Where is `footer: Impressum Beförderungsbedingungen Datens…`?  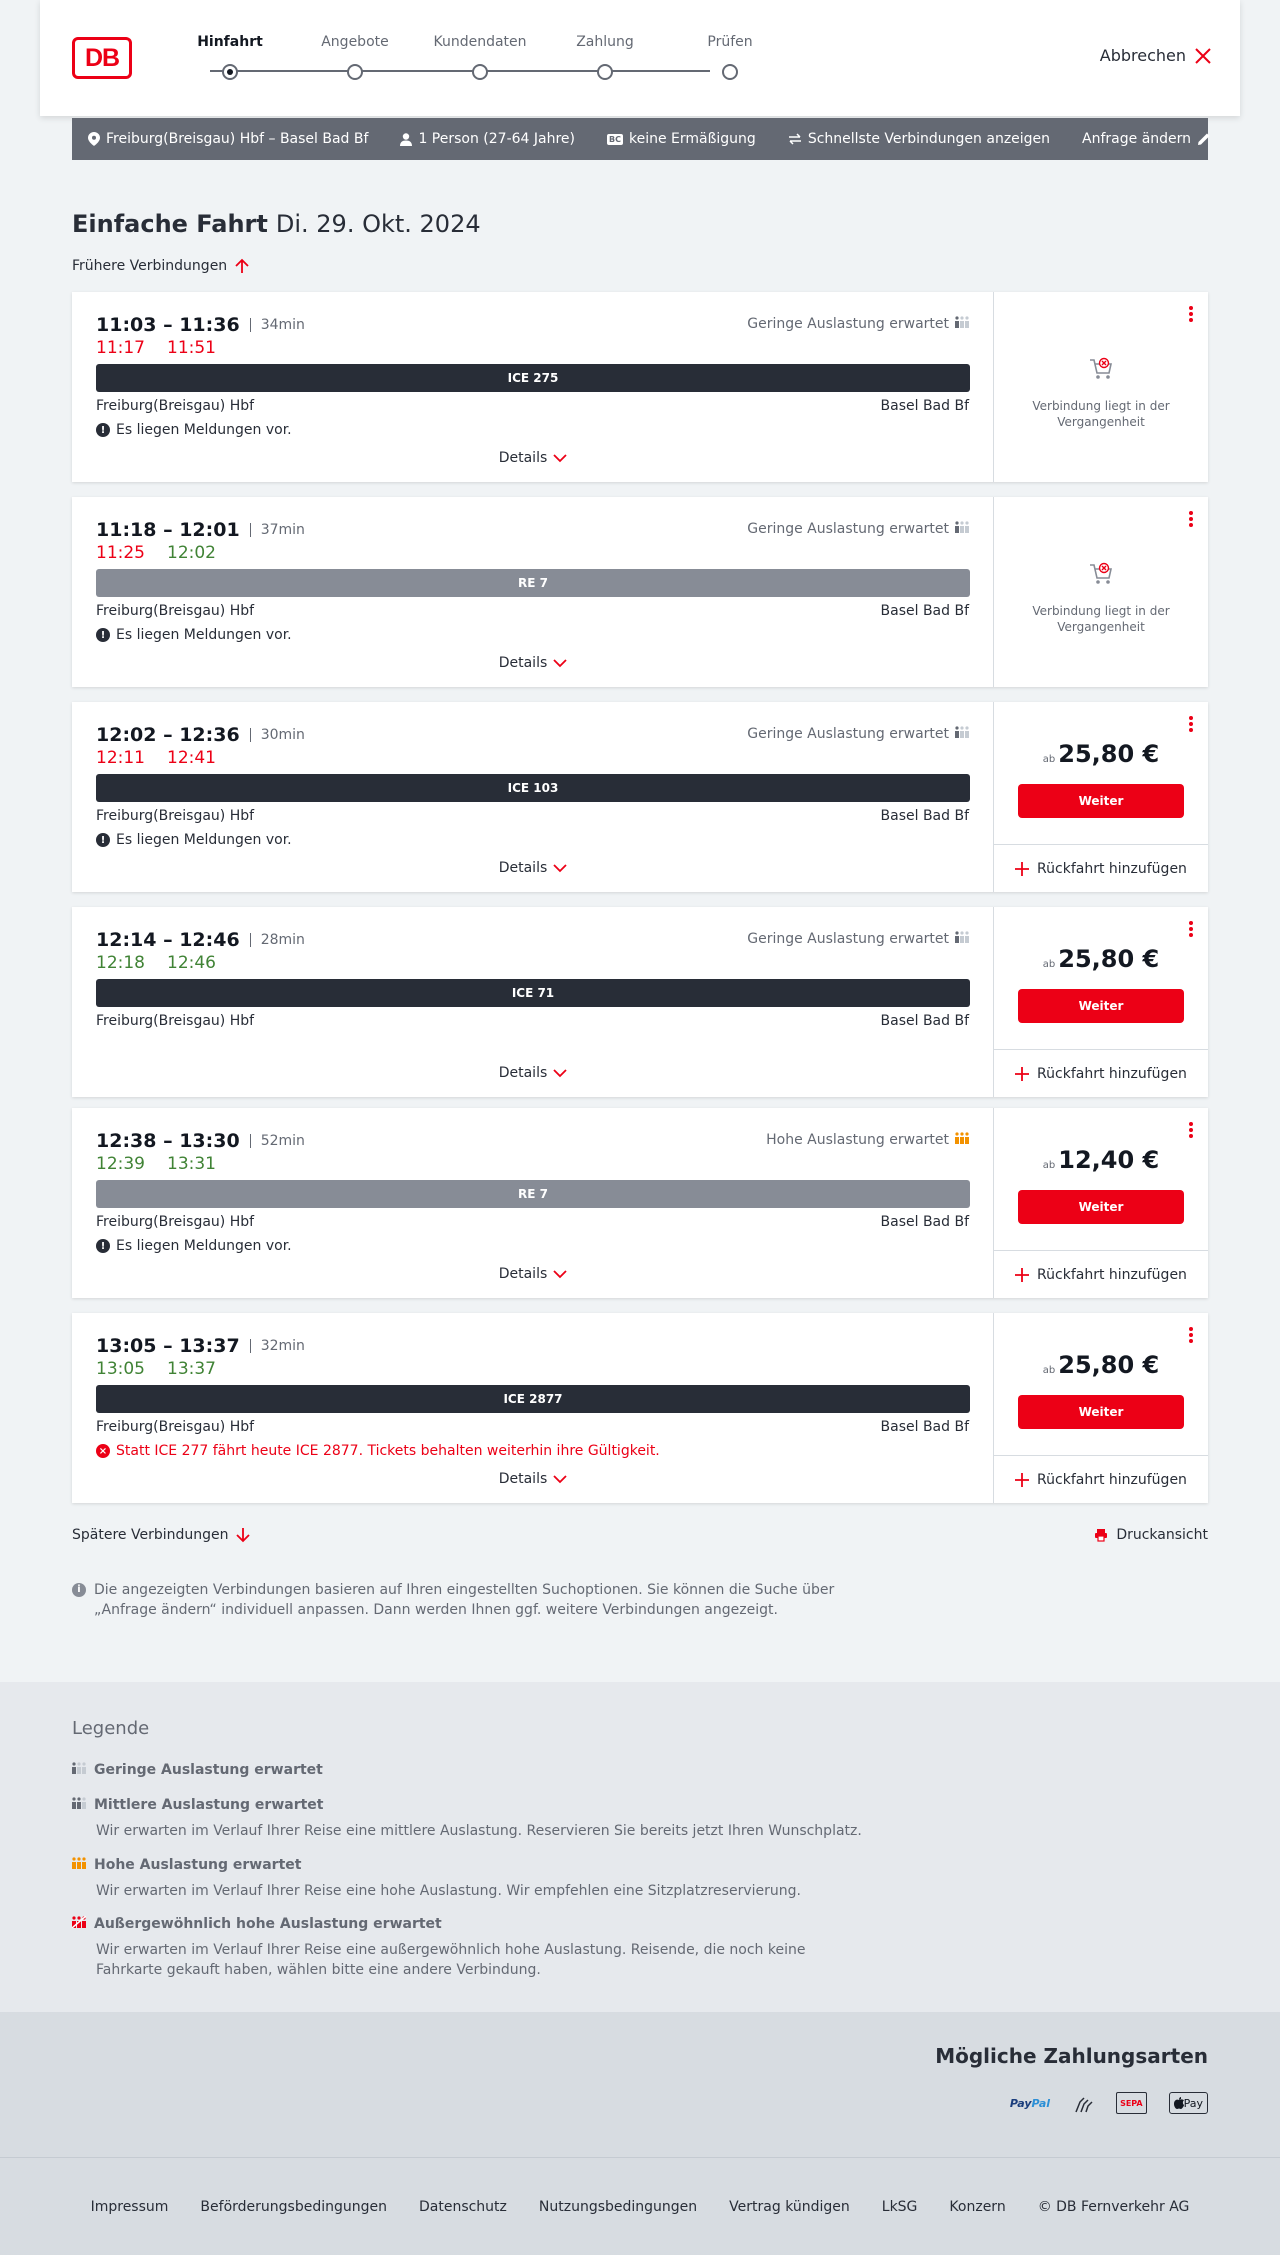 footer: Impressum Beförderungsbedingungen Datens… is located at coordinates (640, 2206).